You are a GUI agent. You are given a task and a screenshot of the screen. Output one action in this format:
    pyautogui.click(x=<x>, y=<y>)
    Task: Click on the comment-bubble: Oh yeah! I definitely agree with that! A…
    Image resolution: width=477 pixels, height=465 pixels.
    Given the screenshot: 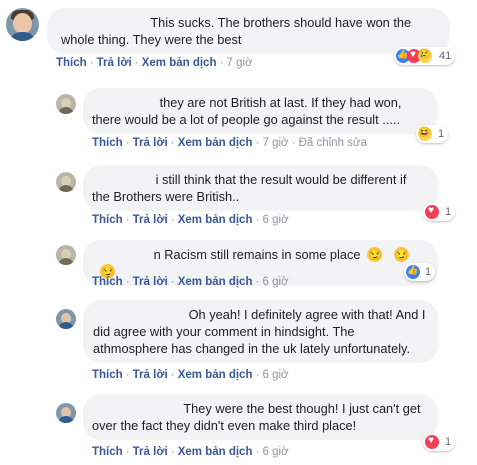 What is the action you would take?
    pyautogui.click(x=260, y=331)
    